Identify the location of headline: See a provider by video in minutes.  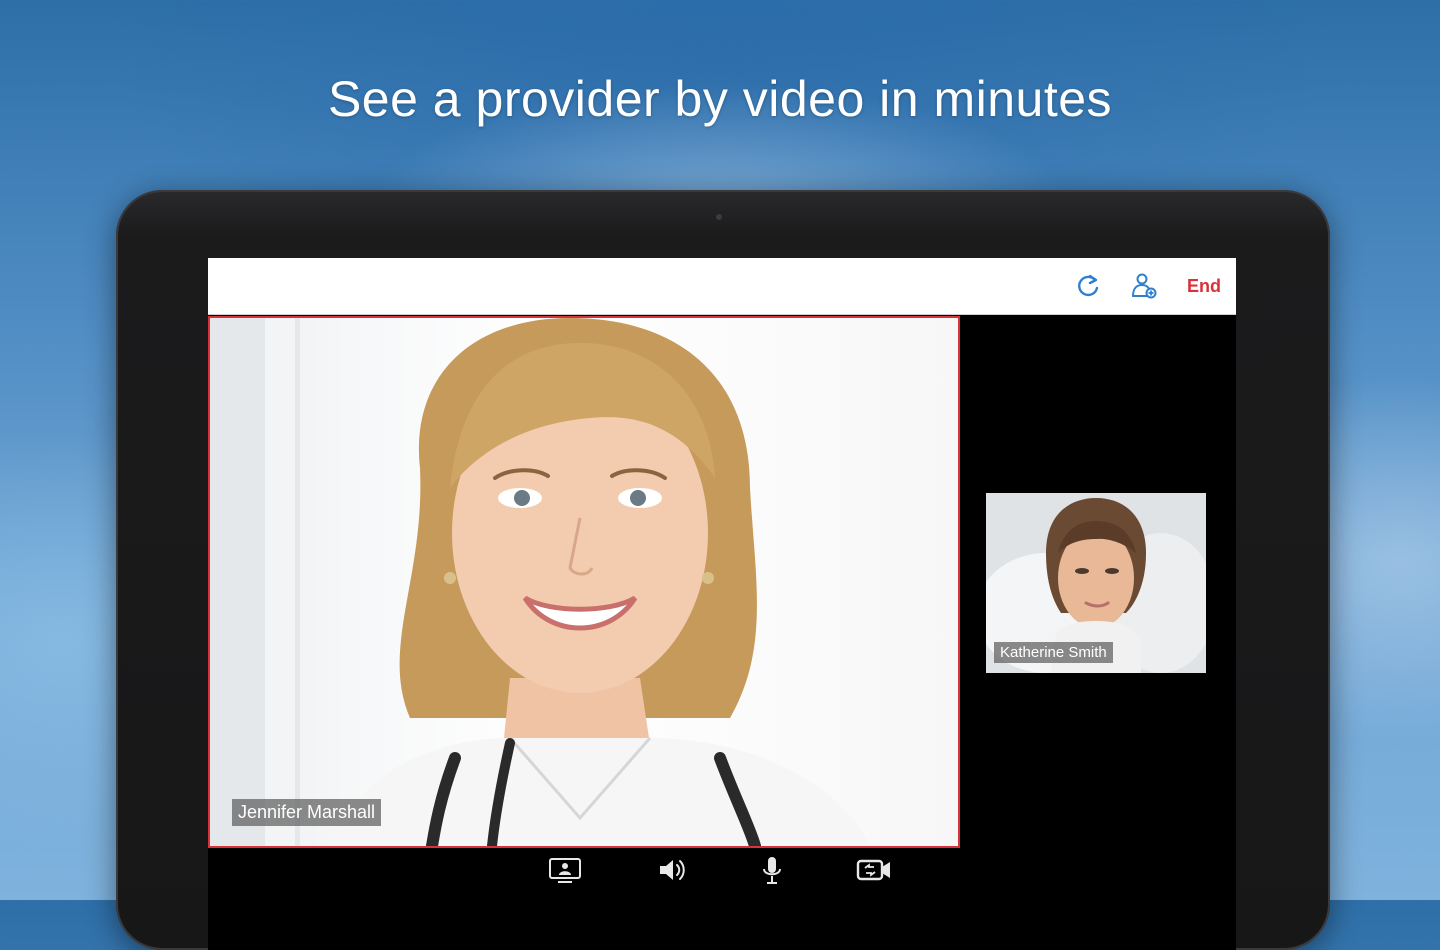
(720, 99).